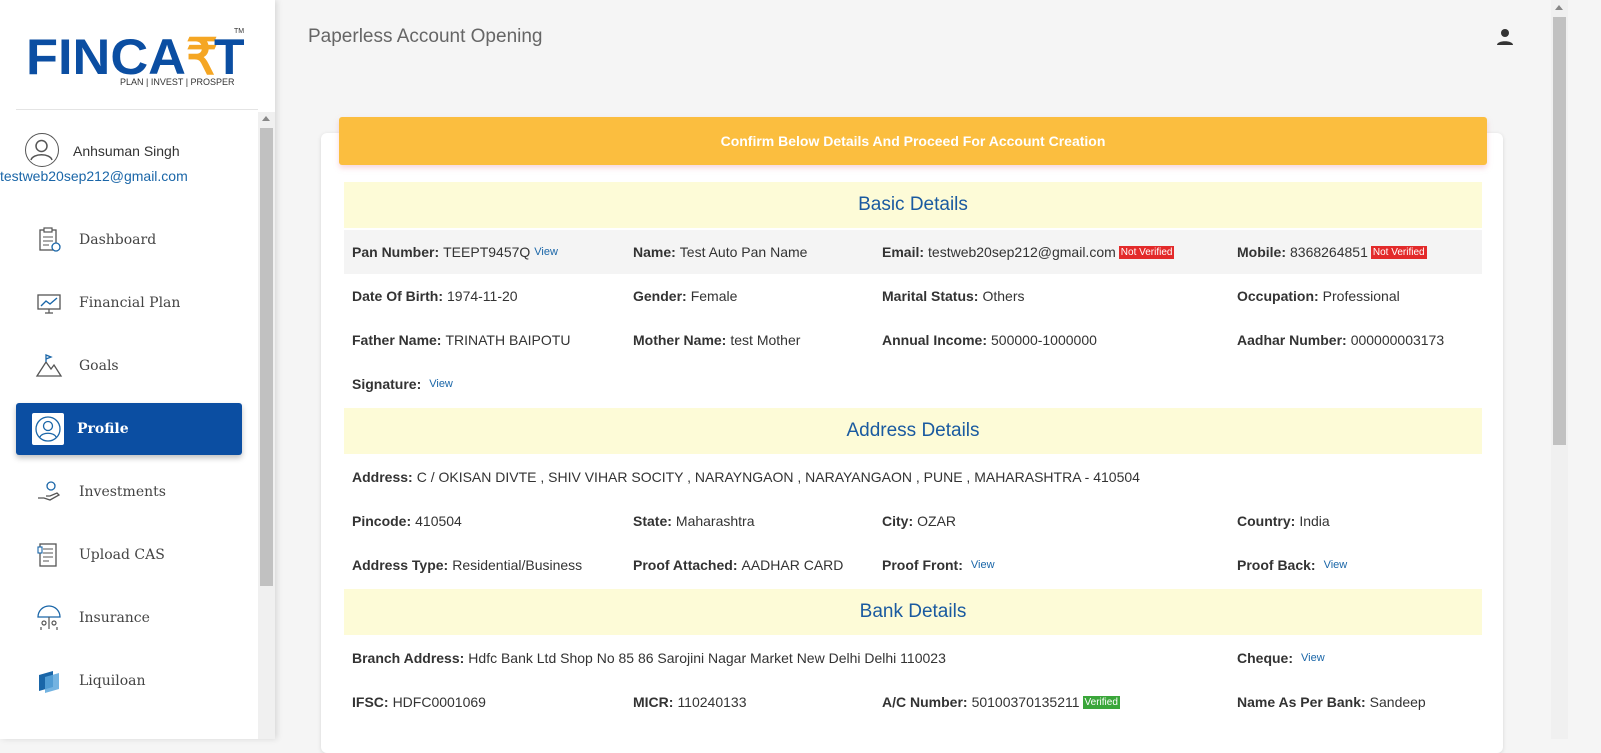  I want to click on proof-front-view-link: View, so click(983, 565).